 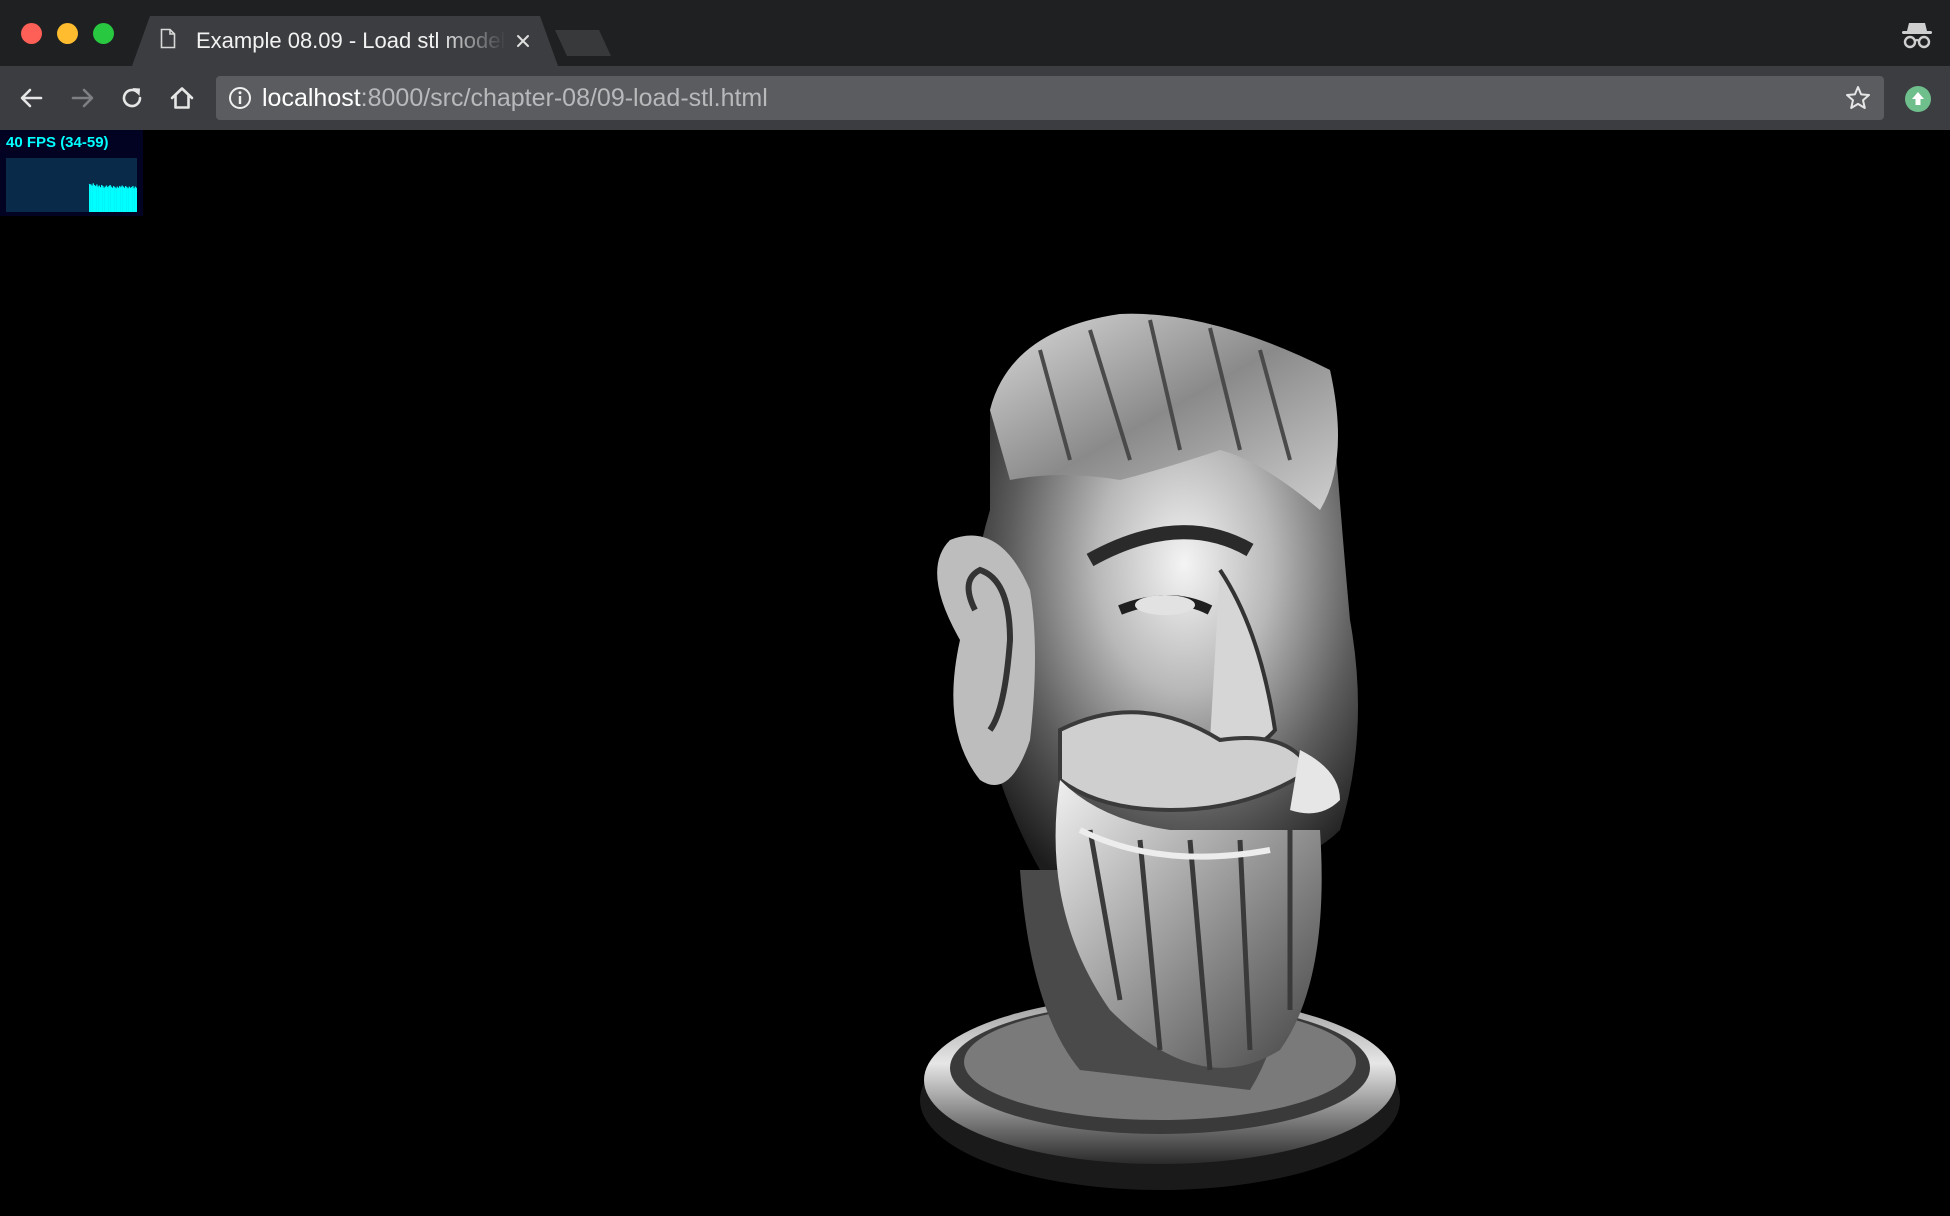 I want to click on forward-arrow-icon, so click(x=82, y=98).